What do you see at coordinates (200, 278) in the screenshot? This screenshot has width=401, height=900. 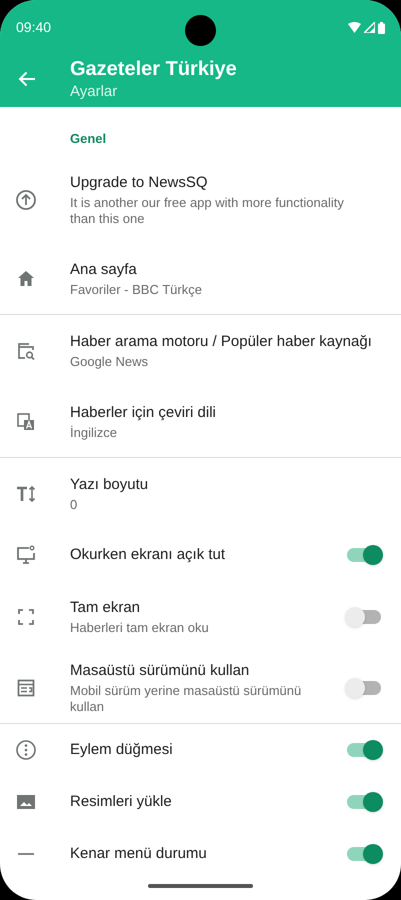 I see `settings-row: Ana sayfa Favoriler - BBC Türkçe` at bounding box center [200, 278].